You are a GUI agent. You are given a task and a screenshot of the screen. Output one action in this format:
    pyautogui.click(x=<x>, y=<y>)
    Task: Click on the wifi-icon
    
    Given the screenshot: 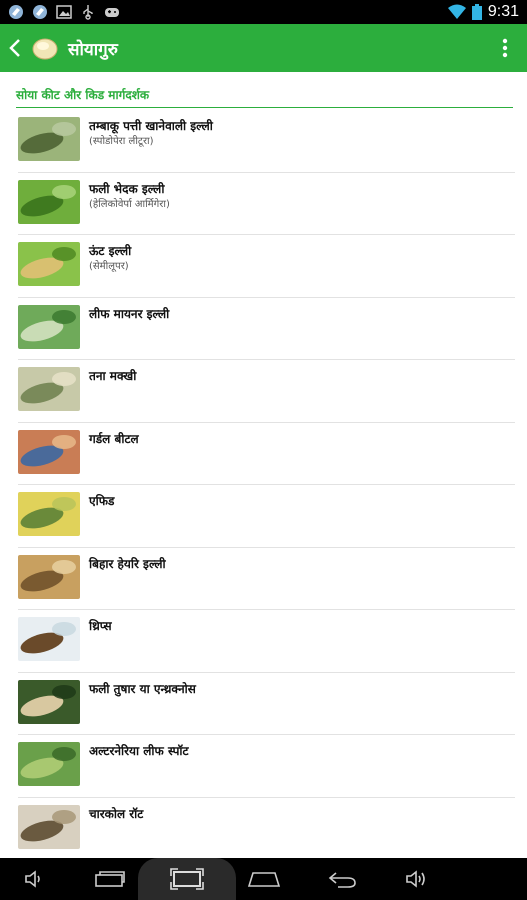 What is the action you would take?
    pyautogui.click(x=456, y=11)
    